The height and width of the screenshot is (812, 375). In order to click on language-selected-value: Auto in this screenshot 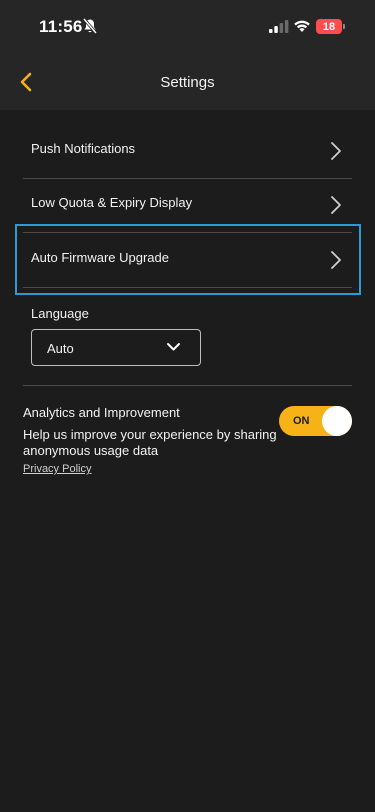, I will do `click(60, 348)`.